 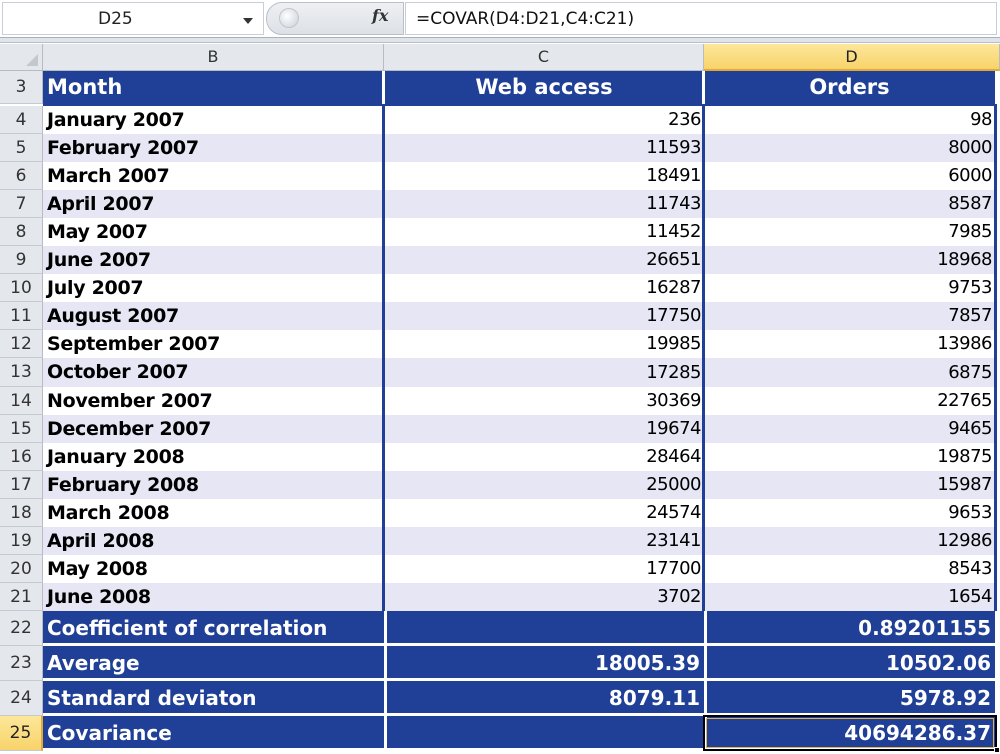 What do you see at coordinates (849, 232) in the screenshot?
I see `cell-orders: 7985` at bounding box center [849, 232].